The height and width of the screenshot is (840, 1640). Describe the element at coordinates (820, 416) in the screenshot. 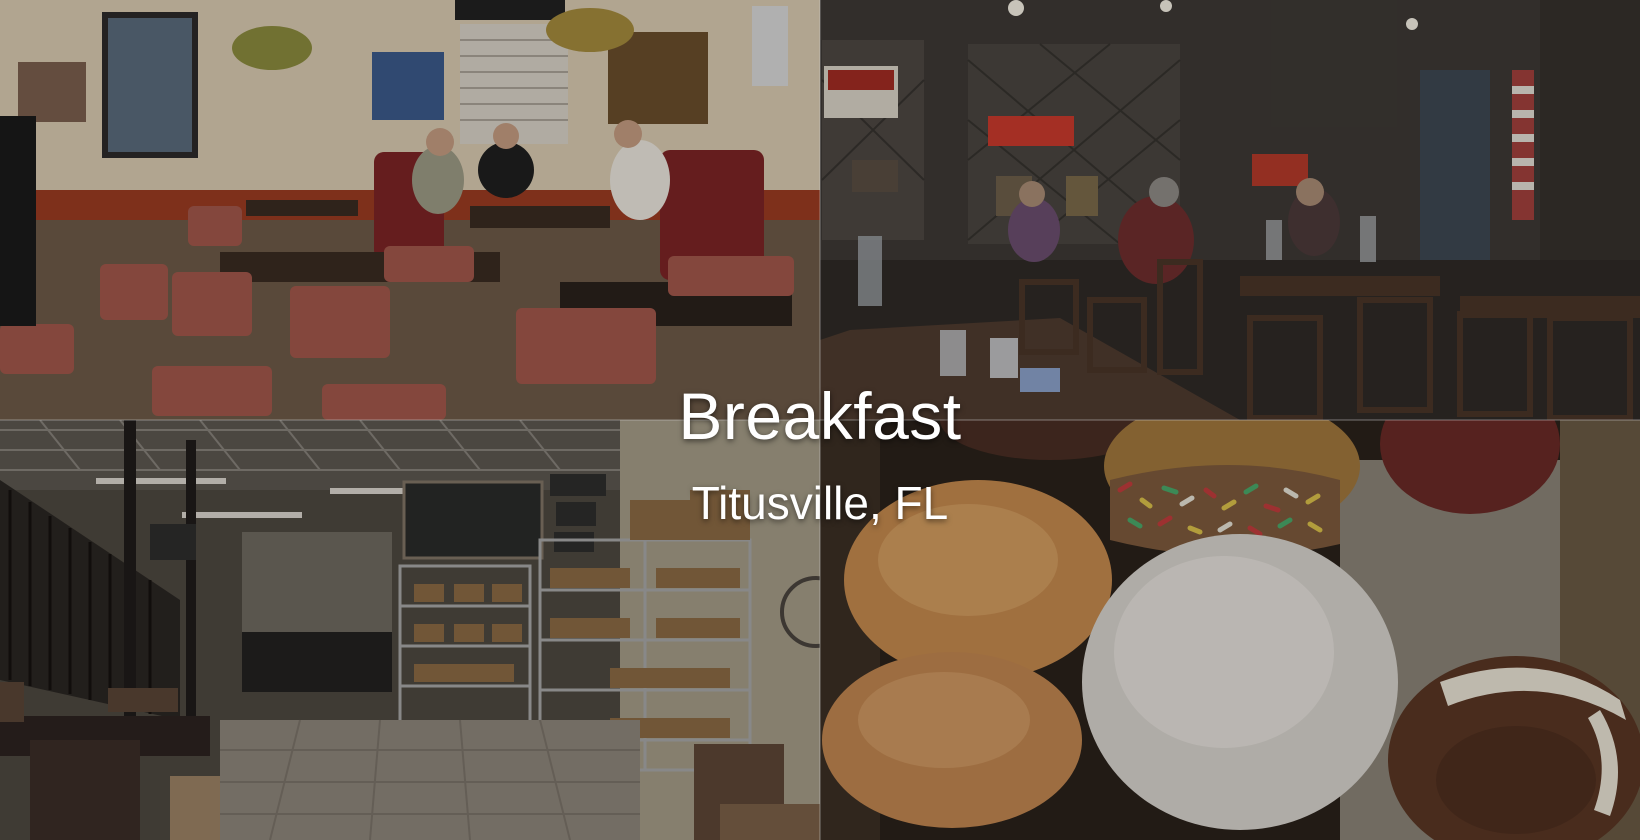

I see `page-title: Breakfast` at that location.